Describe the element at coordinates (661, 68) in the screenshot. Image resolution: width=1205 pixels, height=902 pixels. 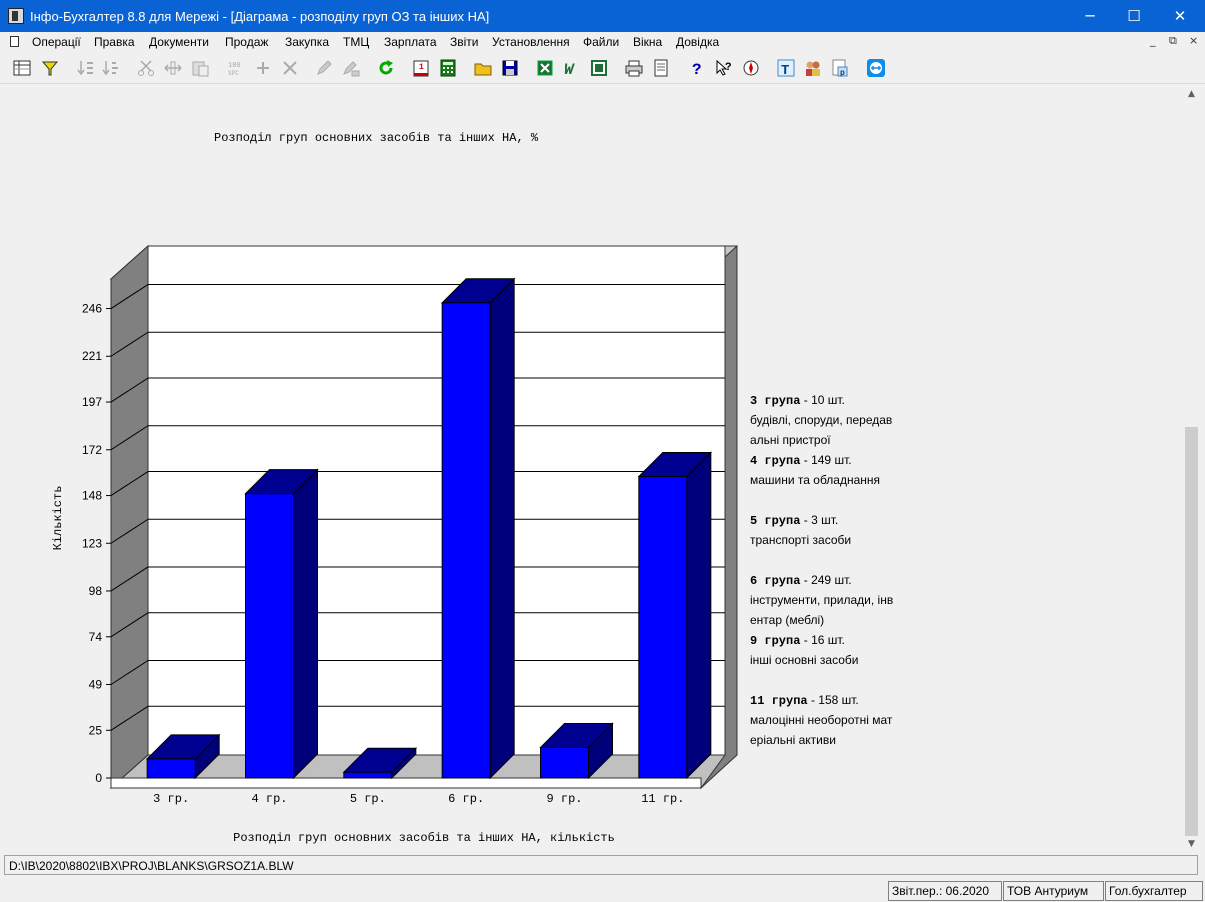
I see `preview-icon` at that location.